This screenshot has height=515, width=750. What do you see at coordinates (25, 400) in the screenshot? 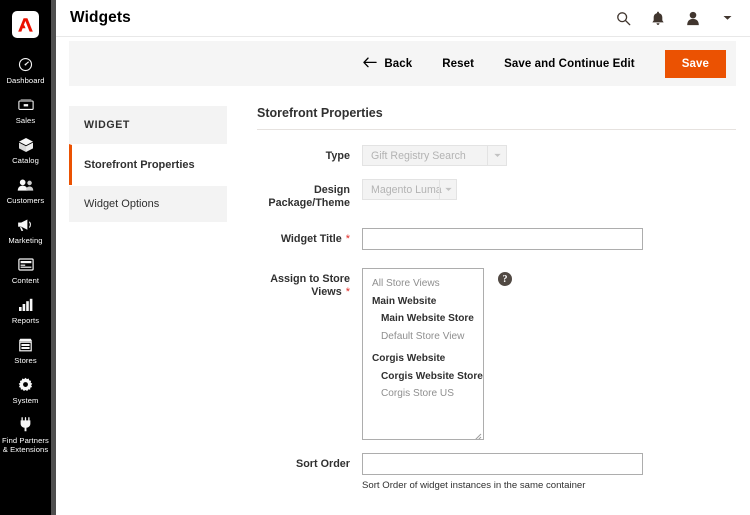
I see `sidebar-item-label: System` at bounding box center [25, 400].